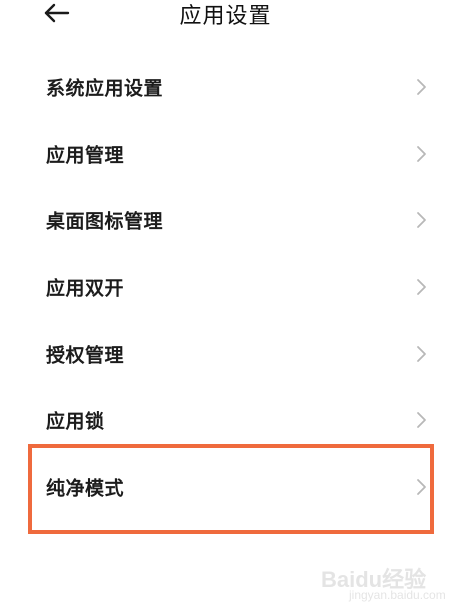 The image size is (451, 612). Describe the element at coordinates (85, 155) in the screenshot. I see `settings-item-label: 应用管理` at that location.